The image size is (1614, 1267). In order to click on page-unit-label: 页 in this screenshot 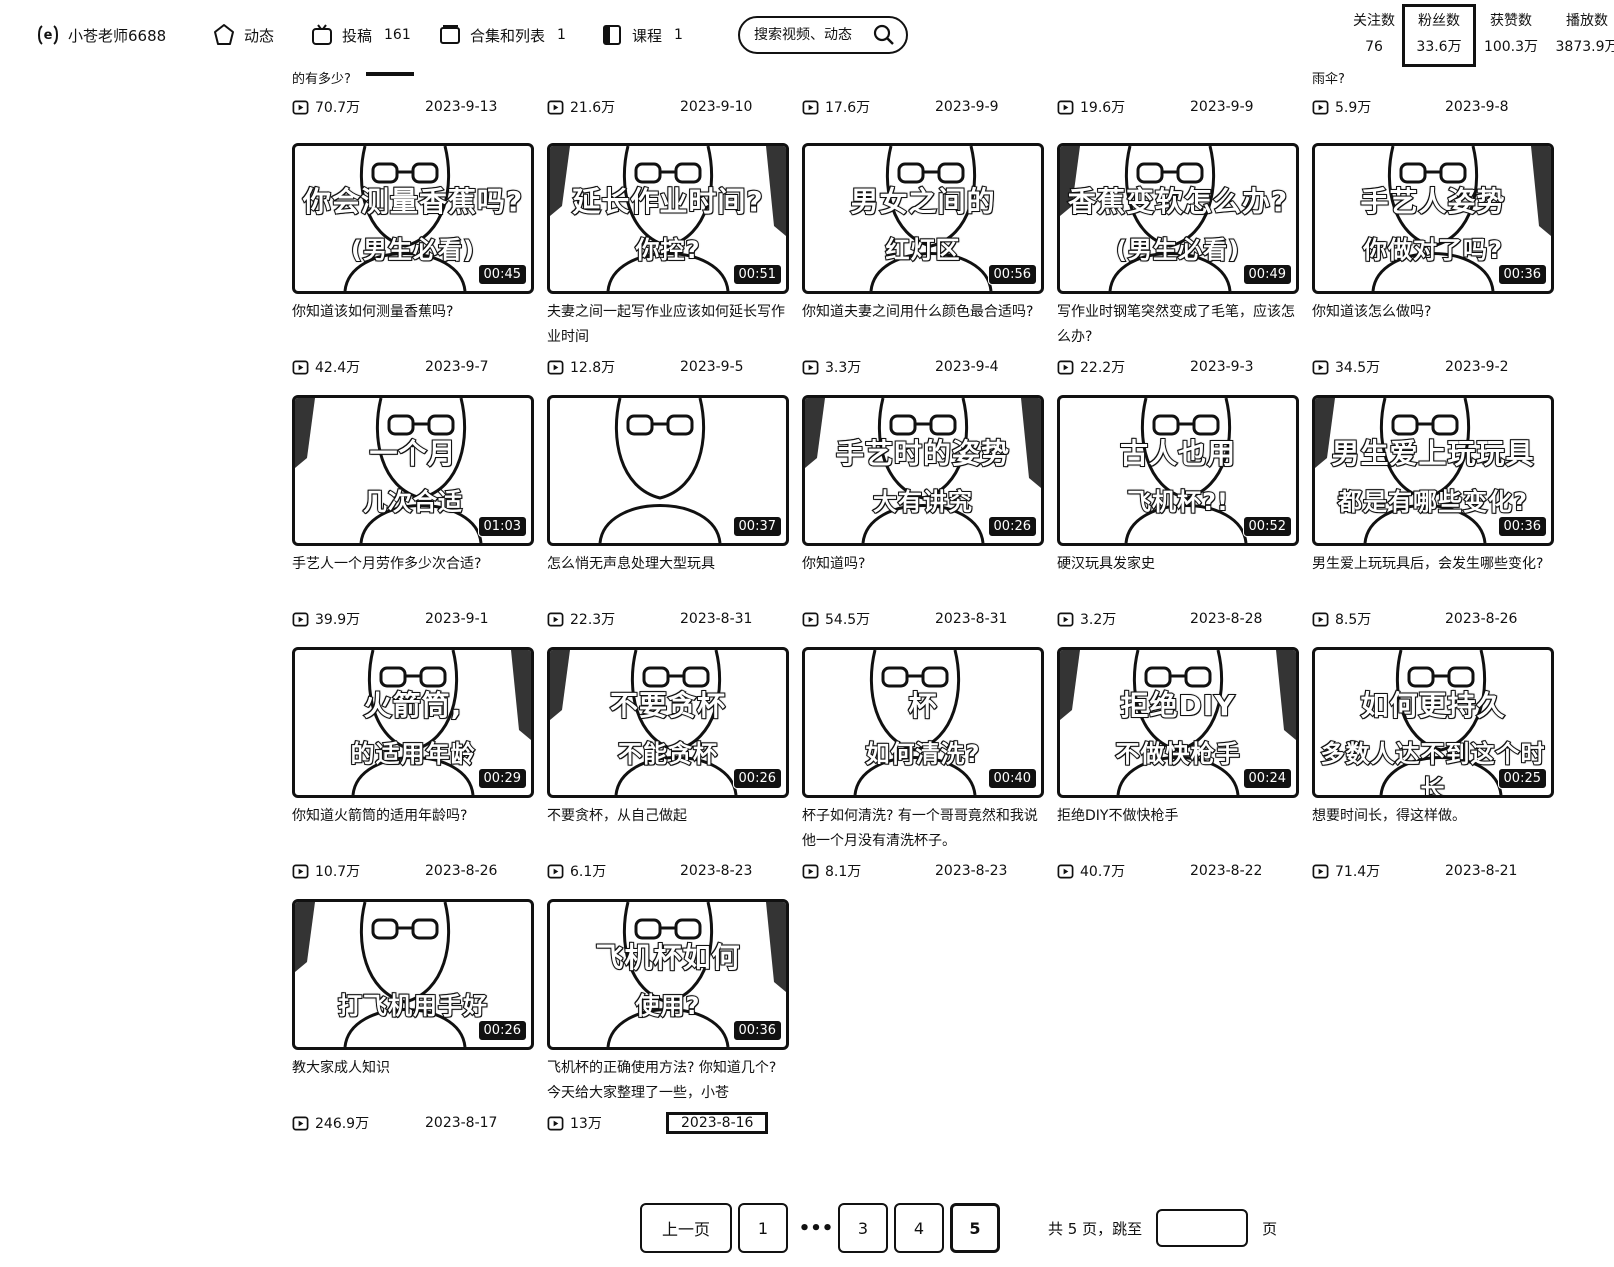, I will do `click(1270, 1228)`.